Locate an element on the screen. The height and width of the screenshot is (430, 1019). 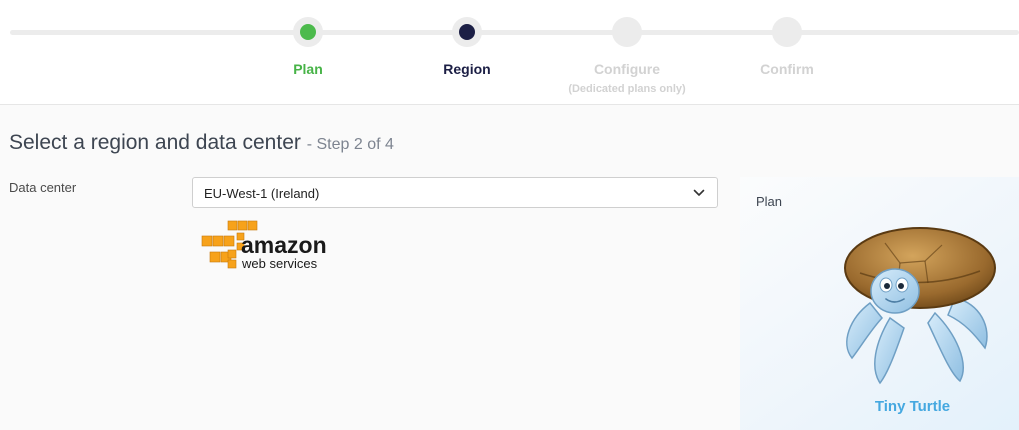
plan-panel-title: Plan is located at coordinates (769, 201).